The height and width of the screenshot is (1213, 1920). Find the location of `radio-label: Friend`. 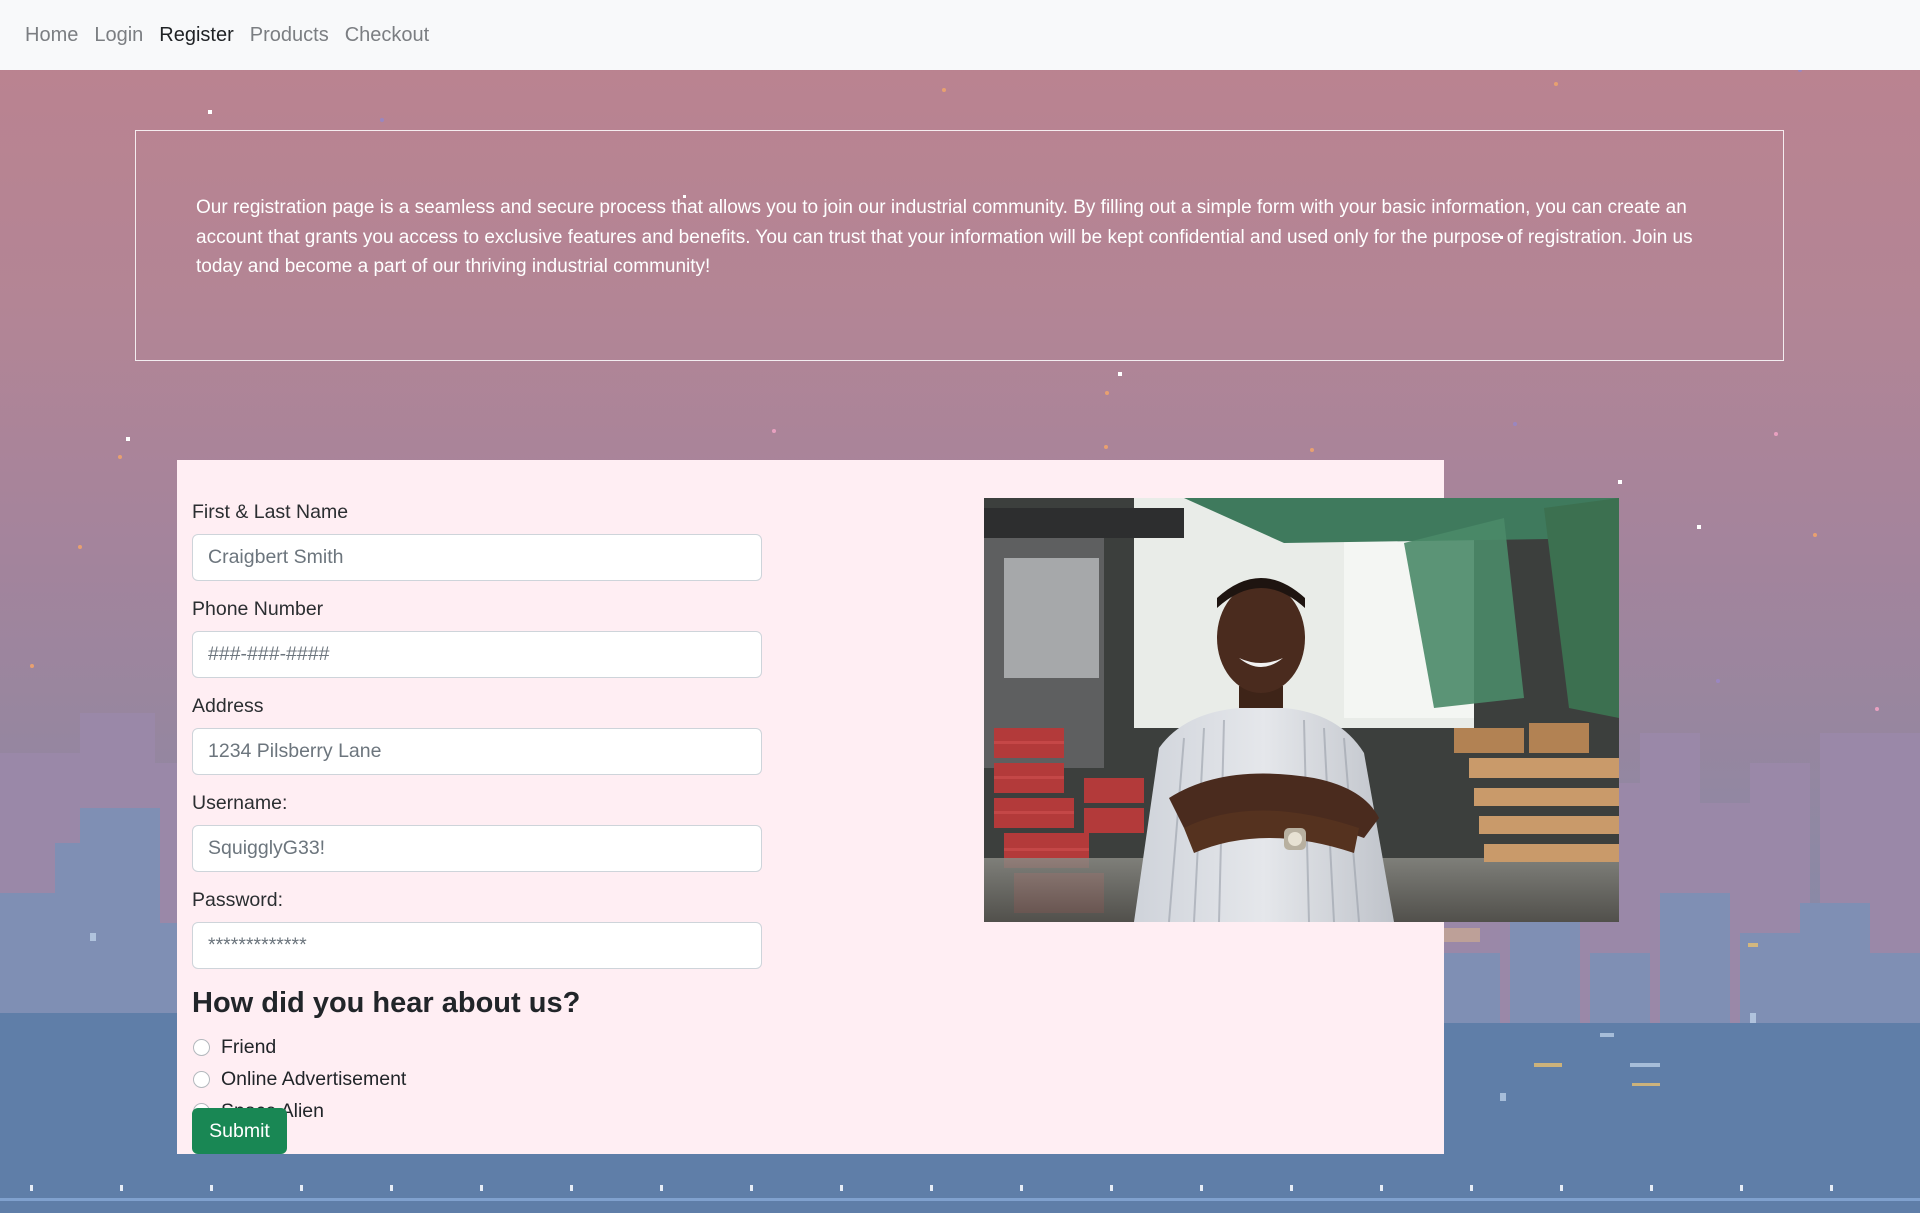

radio-label: Friend is located at coordinates (249, 1046).